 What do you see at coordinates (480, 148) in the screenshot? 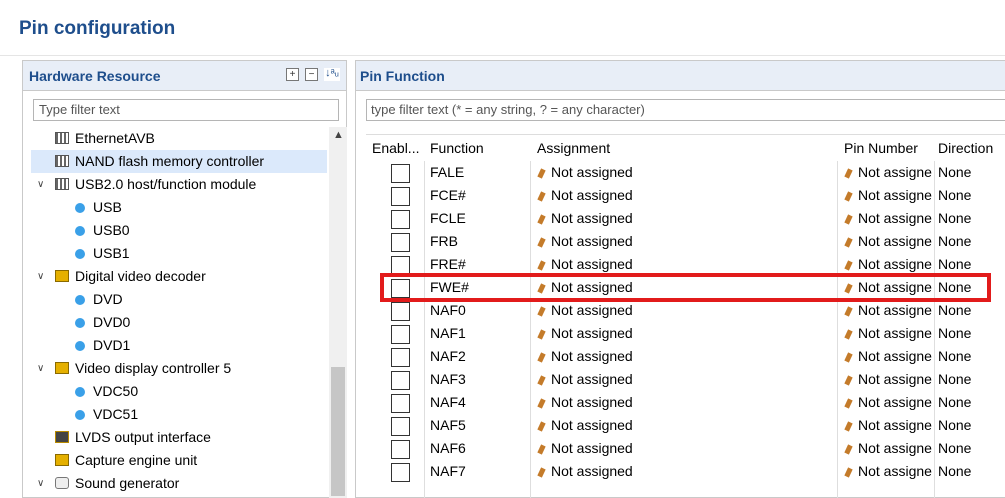
I see `column-function: Function` at bounding box center [480, 148].